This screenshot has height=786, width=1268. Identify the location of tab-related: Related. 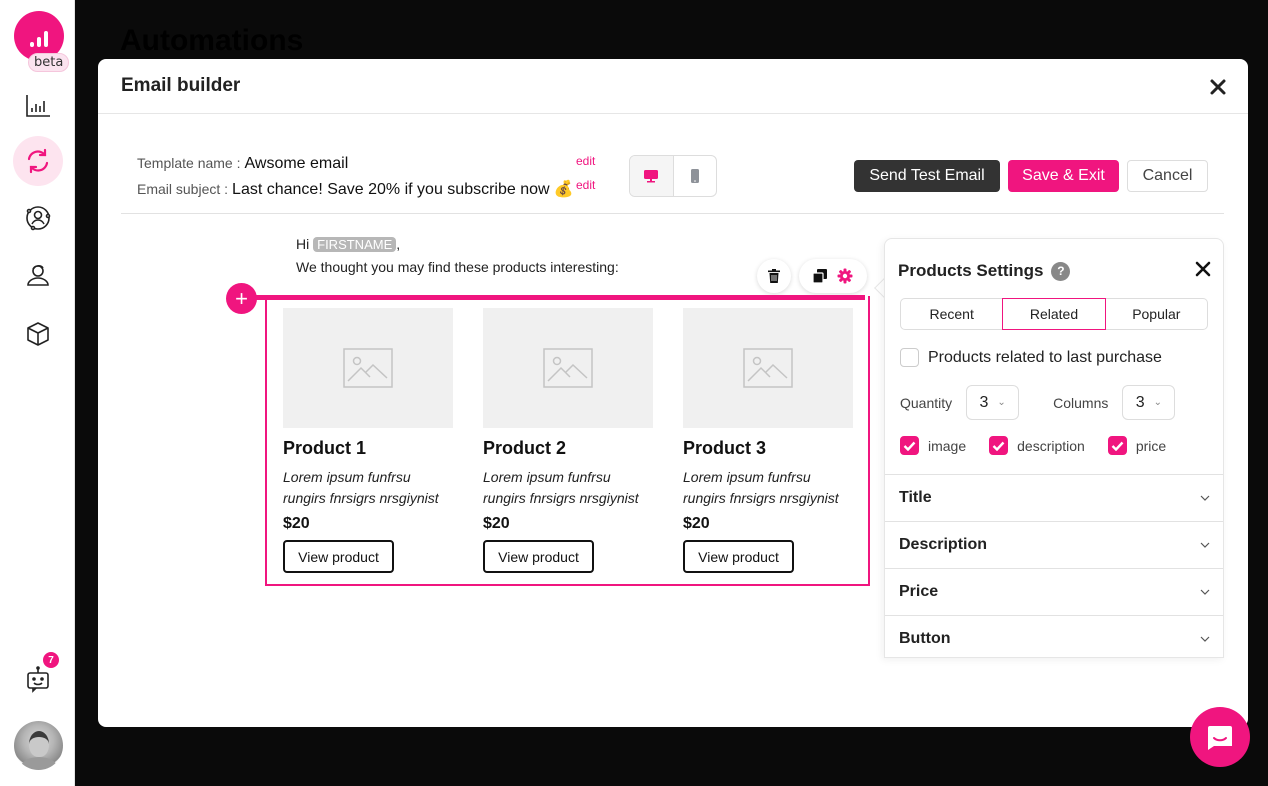
(1054, 314).